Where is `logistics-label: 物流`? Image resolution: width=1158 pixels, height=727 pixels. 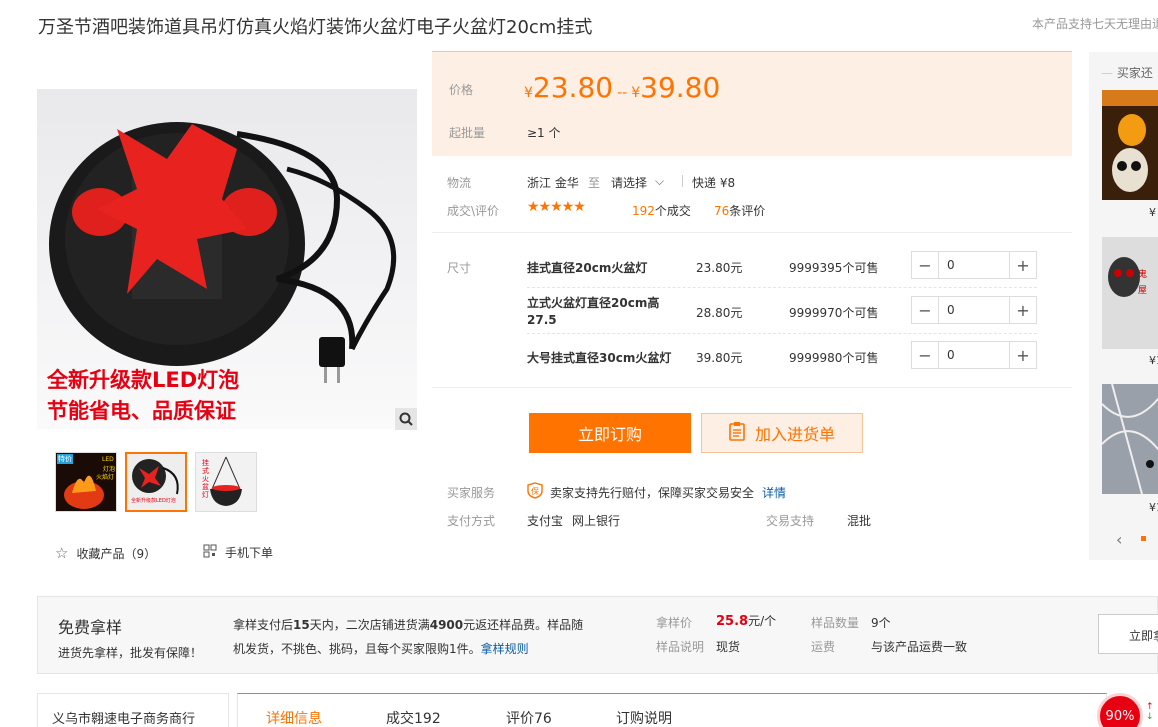 logistics-label: 物流 is located at coordinates (459, 183).